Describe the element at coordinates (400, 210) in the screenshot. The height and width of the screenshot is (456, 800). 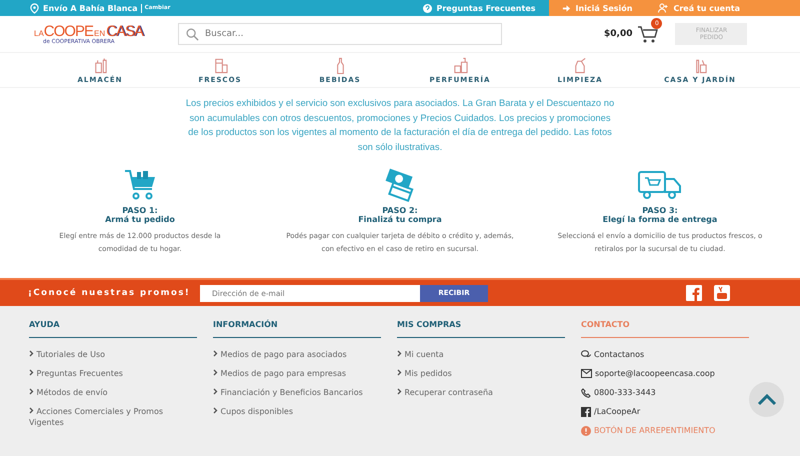
I see `step-number: PASO 2:` at that location.